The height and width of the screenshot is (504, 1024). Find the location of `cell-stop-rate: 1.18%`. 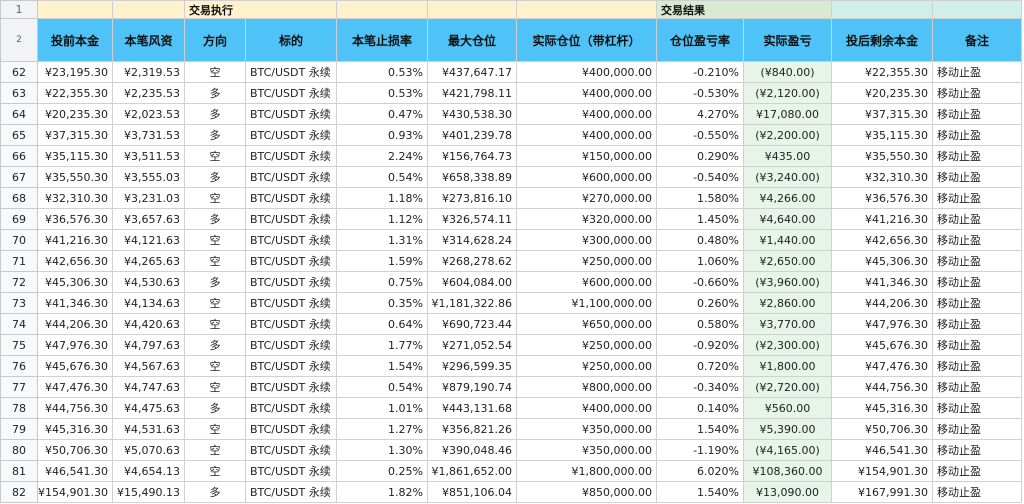

cell-stop-rate: 1.18% is located at coordinates (381, 198).